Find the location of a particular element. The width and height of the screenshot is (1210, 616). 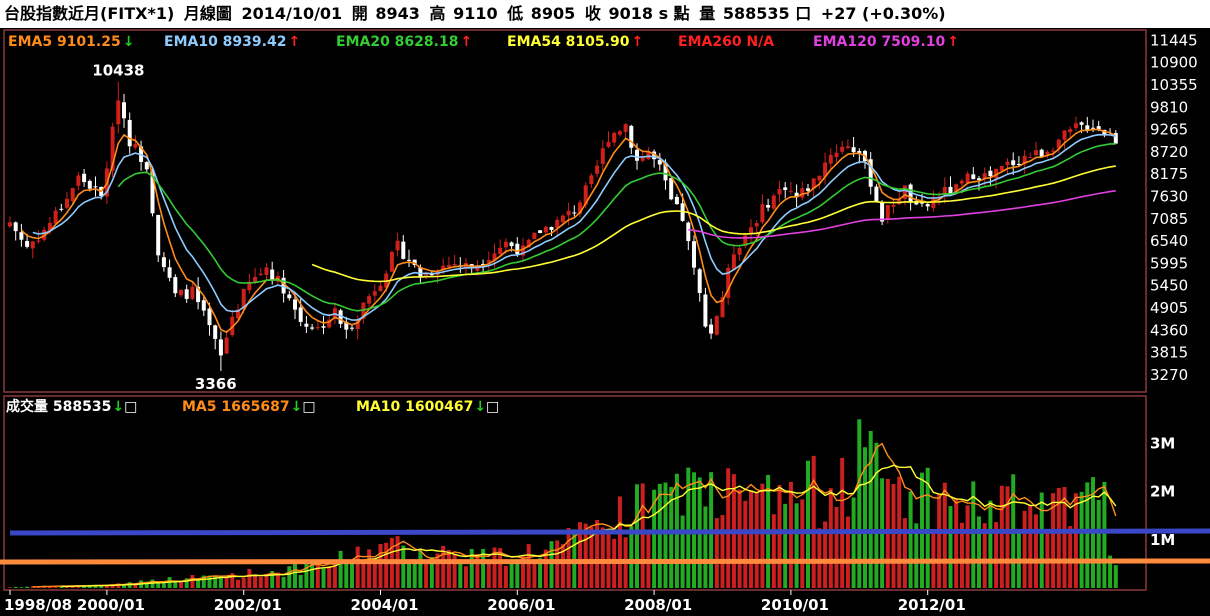

volume-legend: 成交量 588535↓□ MA5 1665687↓□ MA10 1600467↓□ is located at coordinates (252, 406).